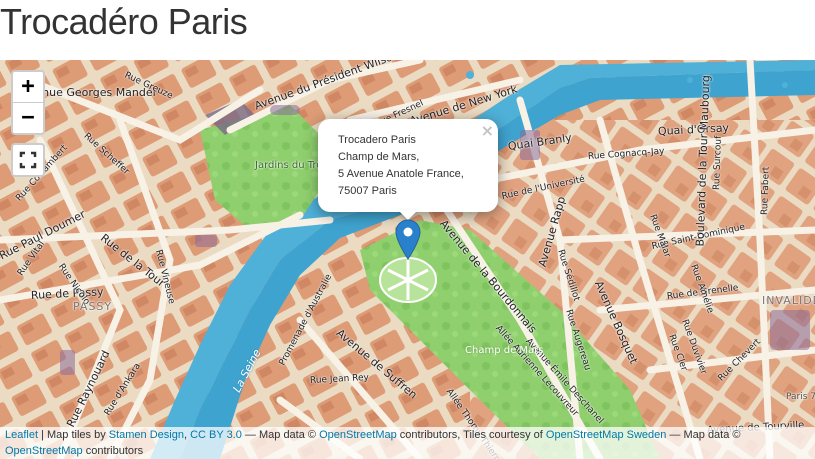  I want to click on leaflet-link: Leaflet, so click(21, 435).